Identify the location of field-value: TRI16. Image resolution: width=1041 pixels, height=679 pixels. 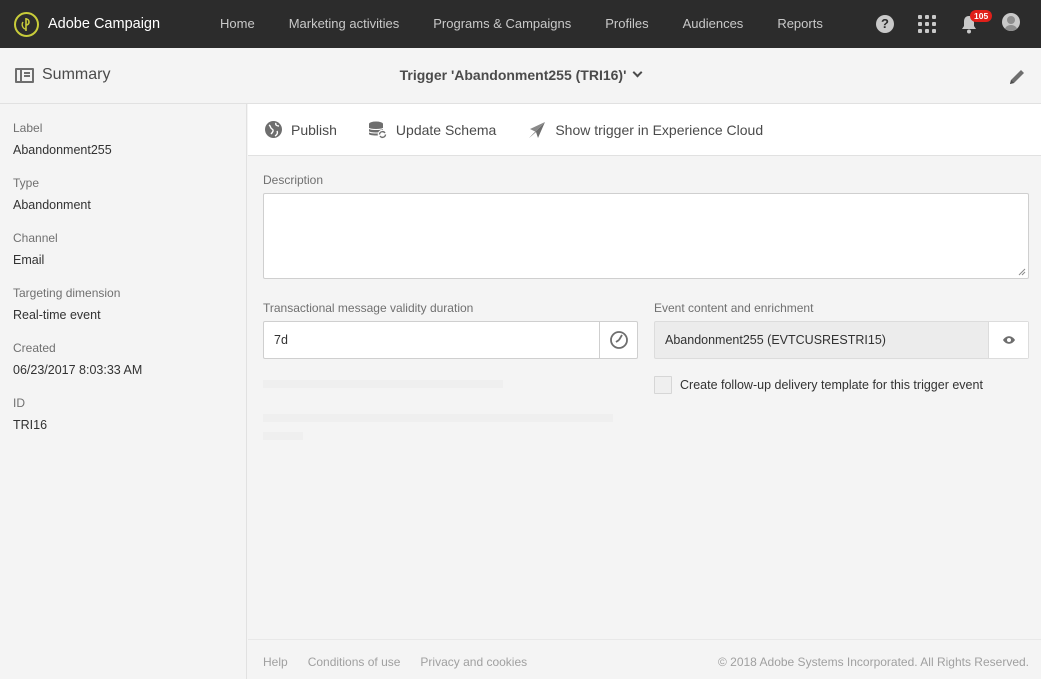
(30, 425).